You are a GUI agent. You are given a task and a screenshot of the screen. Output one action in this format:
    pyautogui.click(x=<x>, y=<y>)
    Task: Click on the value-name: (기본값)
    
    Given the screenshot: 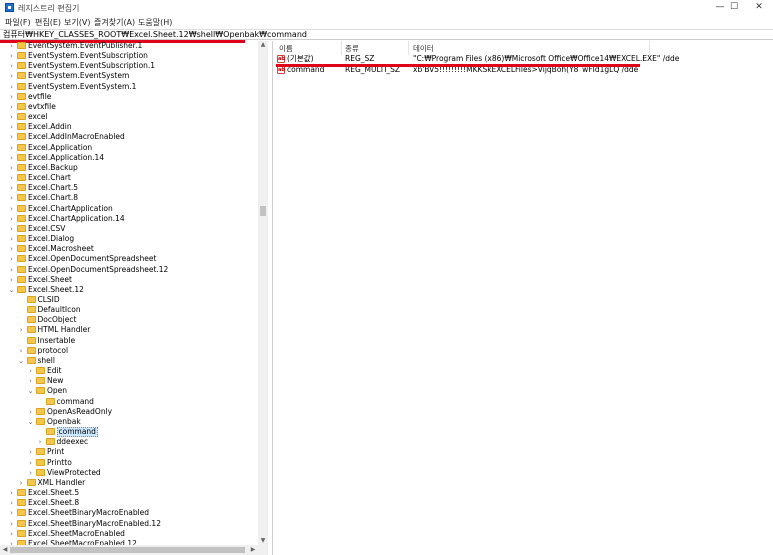 What is the action you would take?
    pyautogui.click(x=300, y=58)
    